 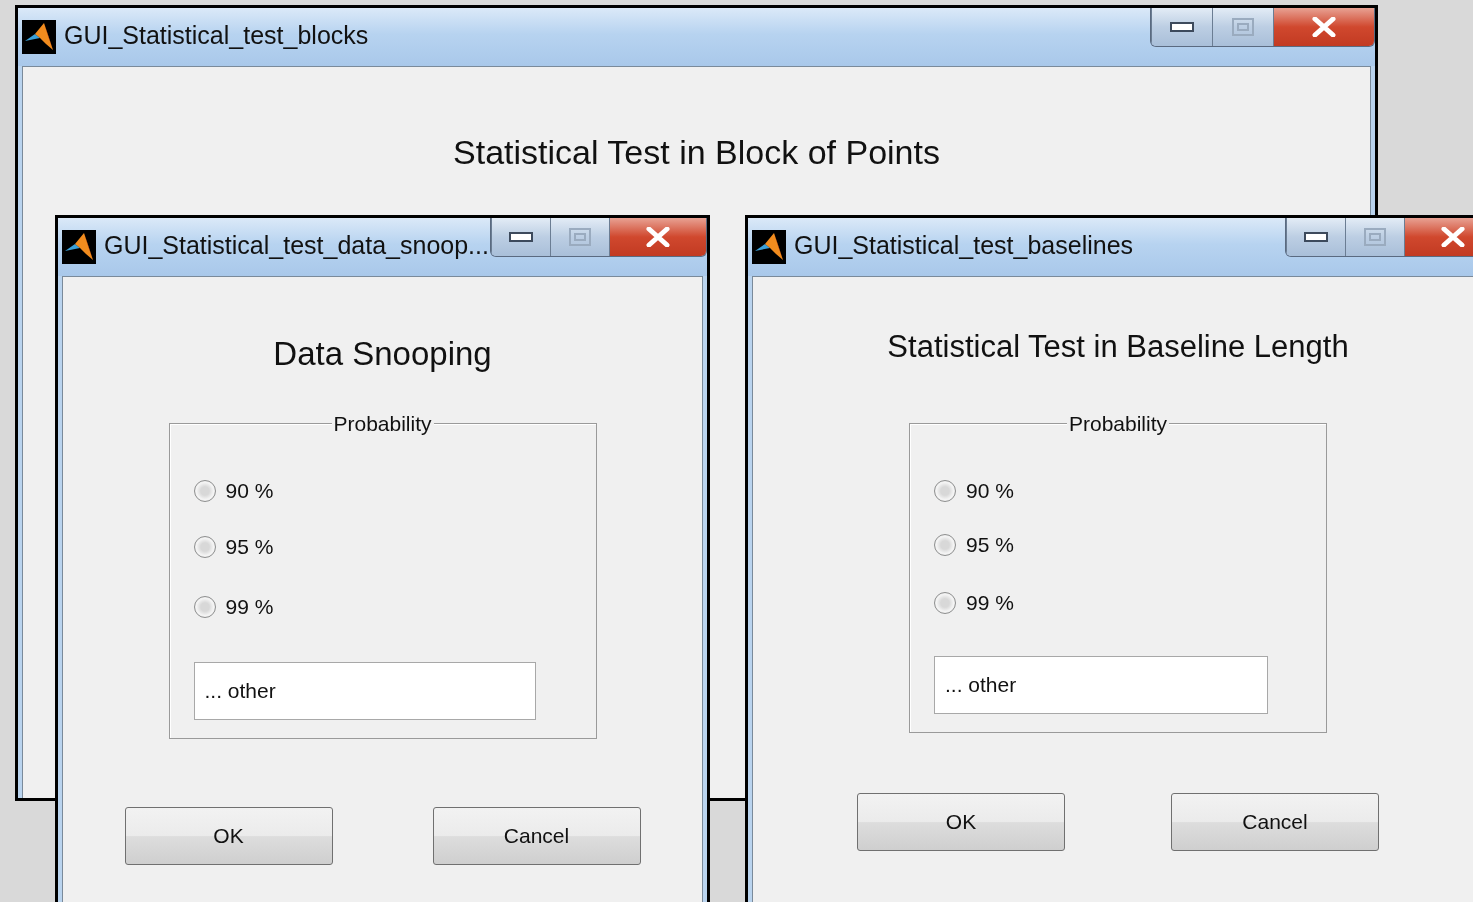 I want to click on window-title: GUI_Statistical_test_blocks, so click(x=216, y=35).